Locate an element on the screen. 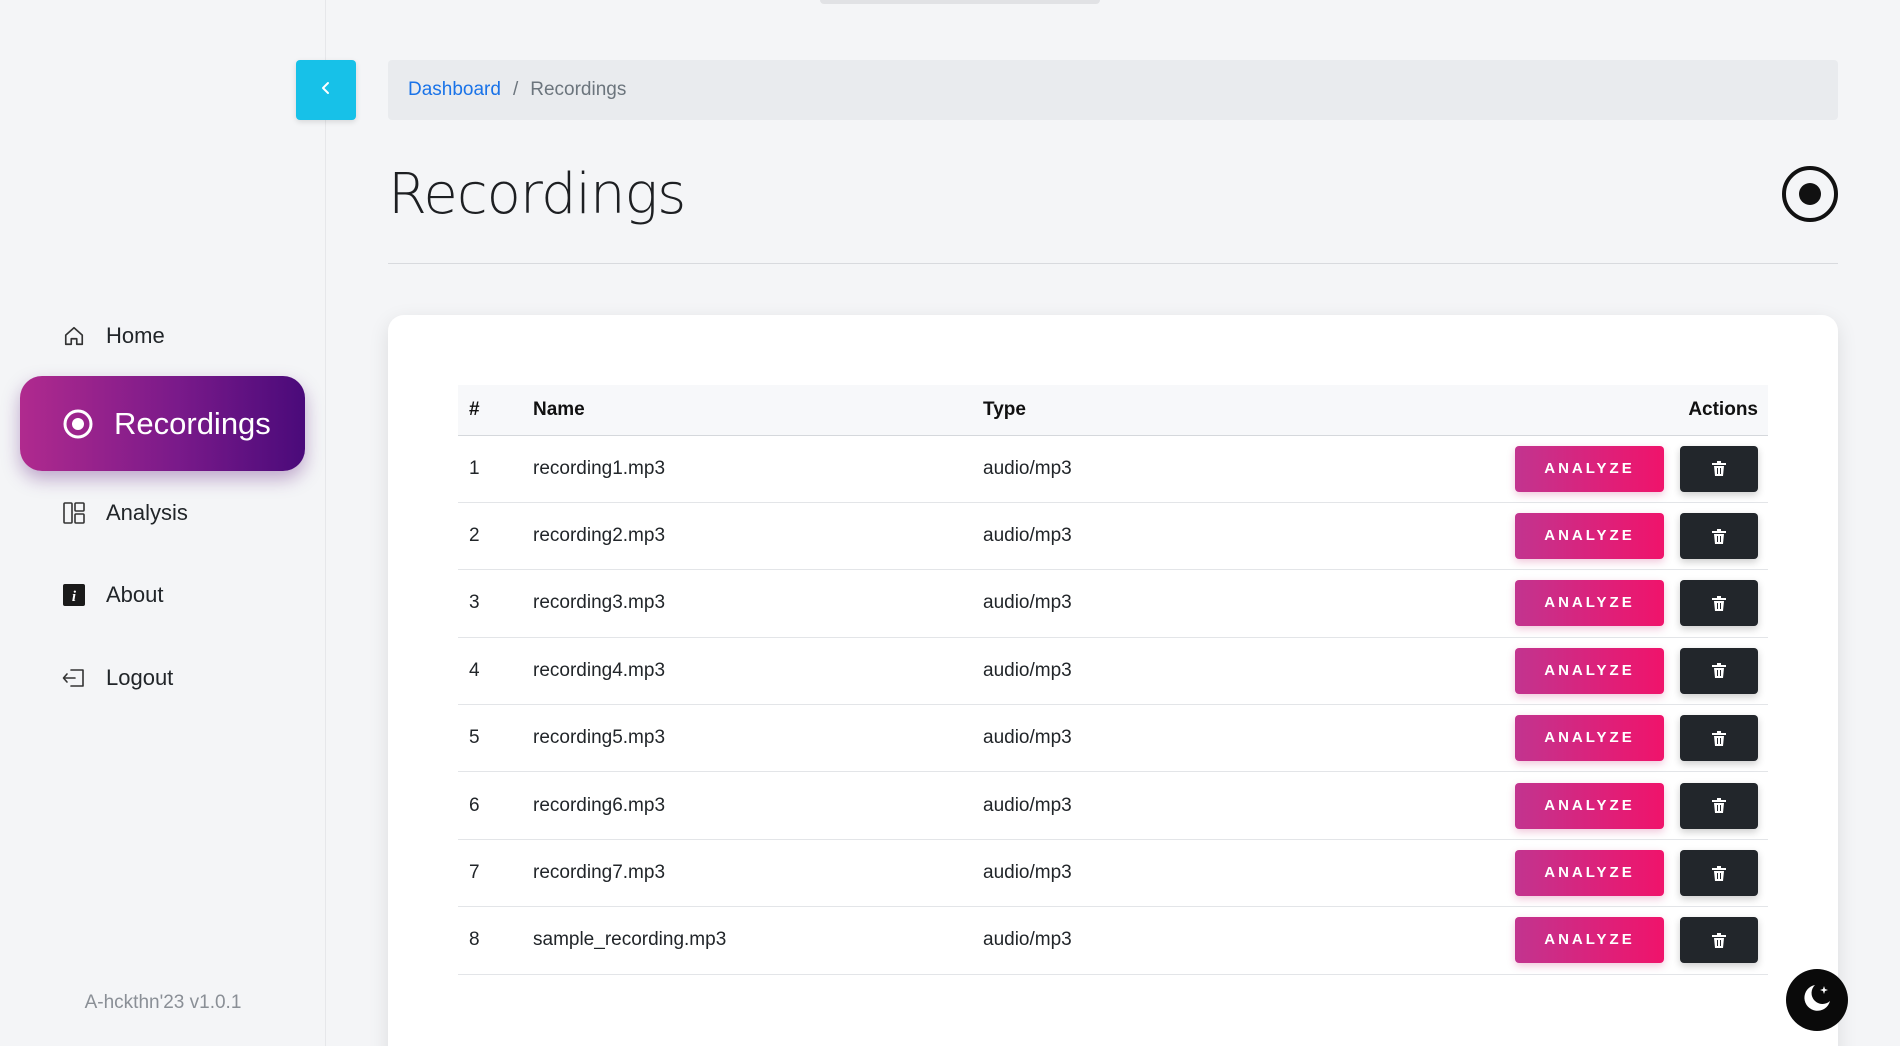 The image size is (1900, 1046). breadcrumb-current: Recordings is located at coordinates (578, 89).